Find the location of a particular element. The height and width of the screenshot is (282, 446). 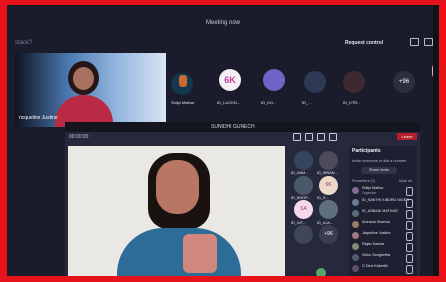

tile-label-1: Shilpi Mathur is located at coordinates (183, 102).